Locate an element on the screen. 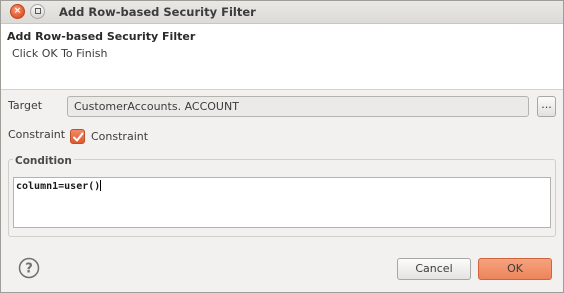 This screenshot has height=293, width=564. header-subtitle: Click OK To Finish is located at coordinates (60, 53).